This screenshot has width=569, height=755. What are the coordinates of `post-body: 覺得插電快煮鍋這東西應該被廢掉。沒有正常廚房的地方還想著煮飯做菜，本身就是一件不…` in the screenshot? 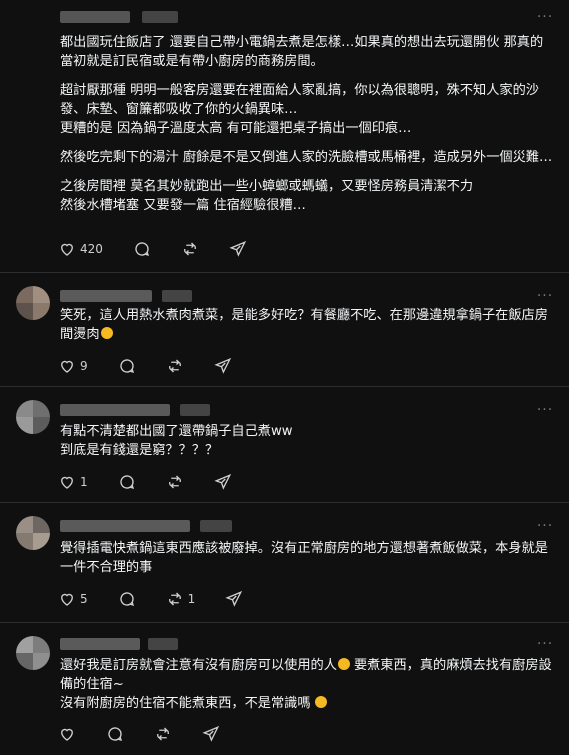 It's located at (307, 563).